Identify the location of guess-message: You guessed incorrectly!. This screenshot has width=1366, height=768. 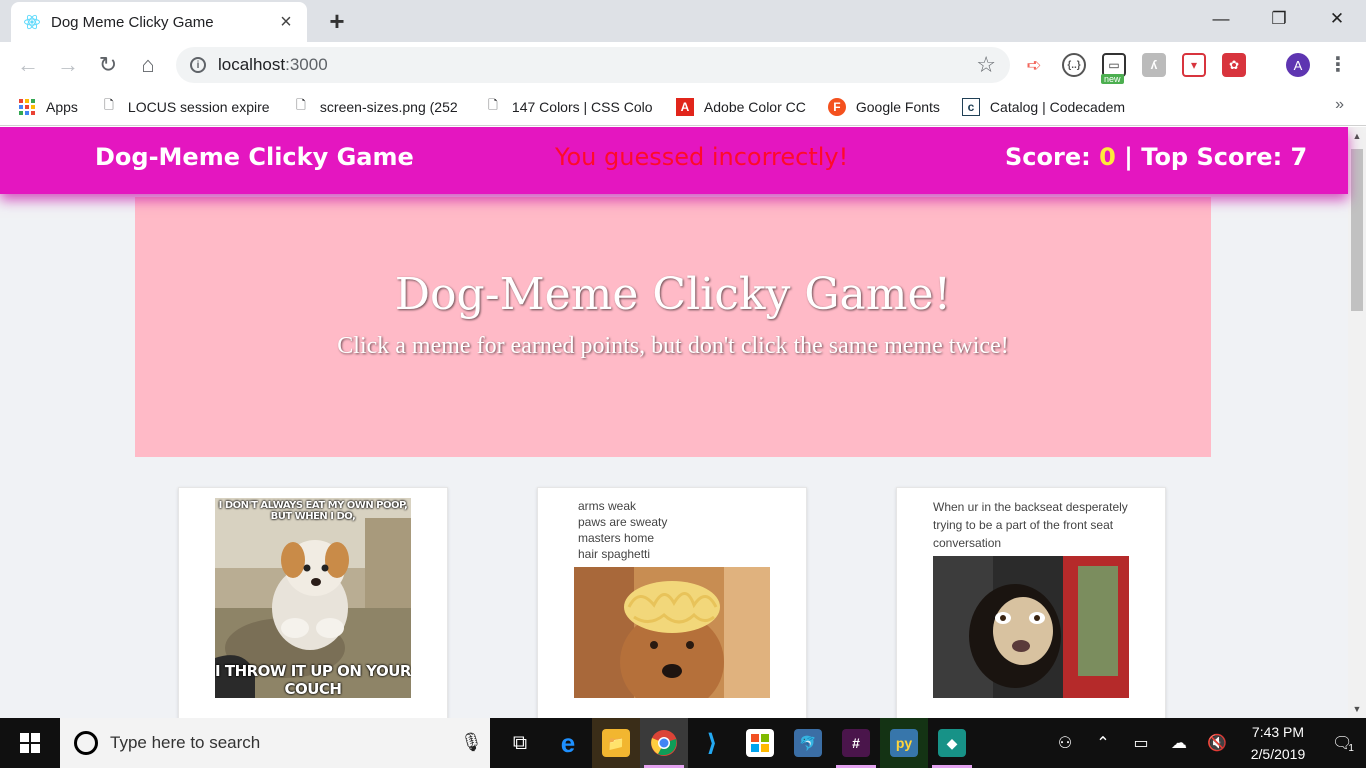
(702, 157).